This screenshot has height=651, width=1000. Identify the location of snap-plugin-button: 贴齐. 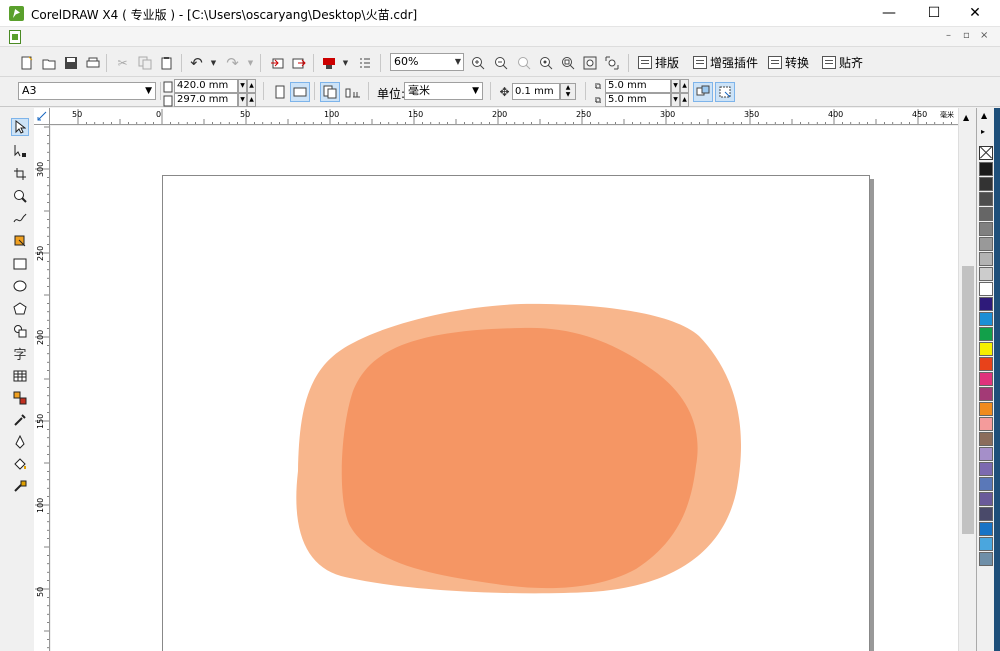
(842, 62).